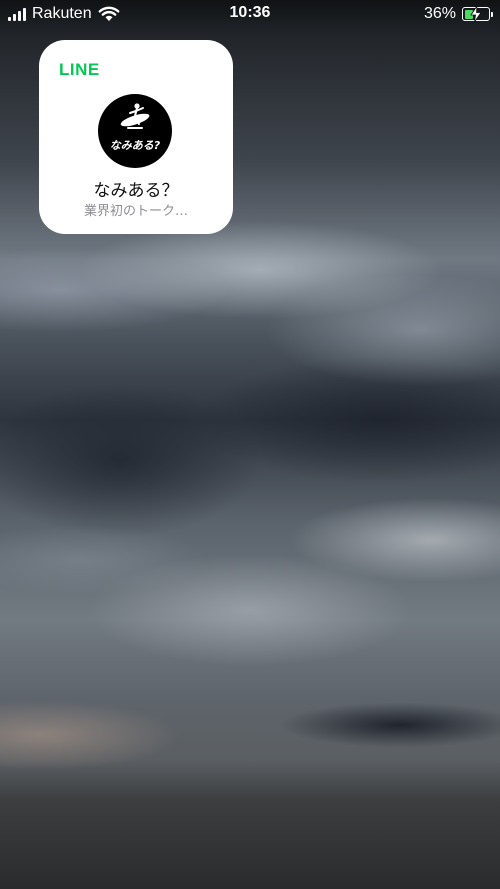 This screenshot has height=889, width=500. I want to click on widget-app-name: LINE, so click(79, 69).